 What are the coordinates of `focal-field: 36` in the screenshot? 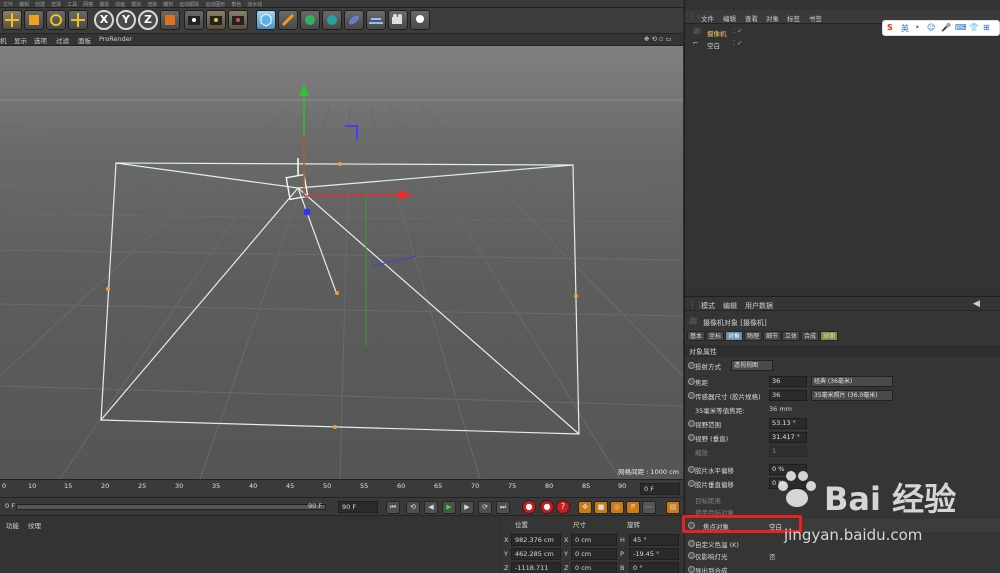 It's located at (788, 381).